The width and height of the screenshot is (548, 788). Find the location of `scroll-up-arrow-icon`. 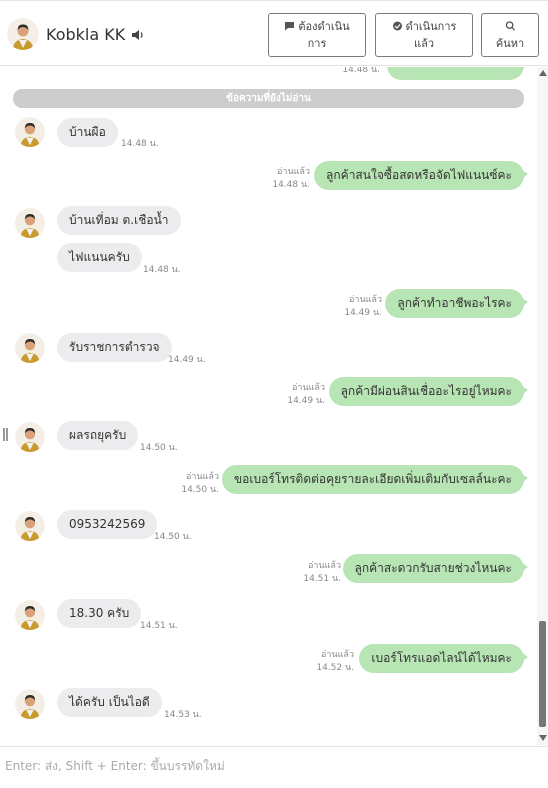

scroll-up-arrow-icon is located at coordinates (543, 73).